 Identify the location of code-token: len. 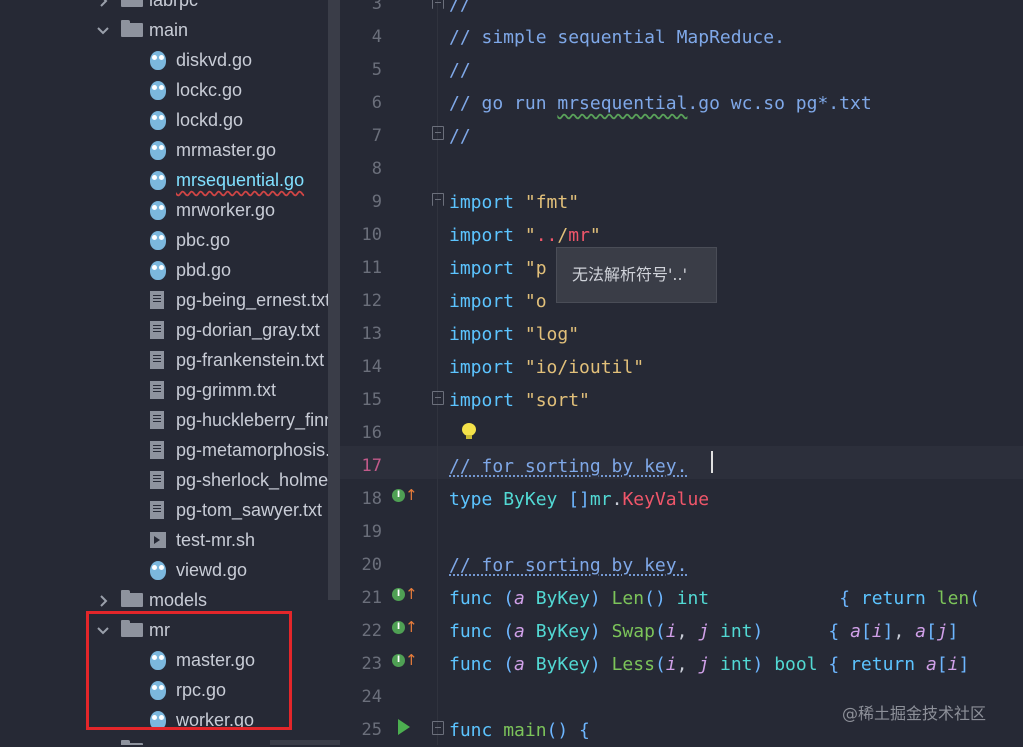
(953, 598).